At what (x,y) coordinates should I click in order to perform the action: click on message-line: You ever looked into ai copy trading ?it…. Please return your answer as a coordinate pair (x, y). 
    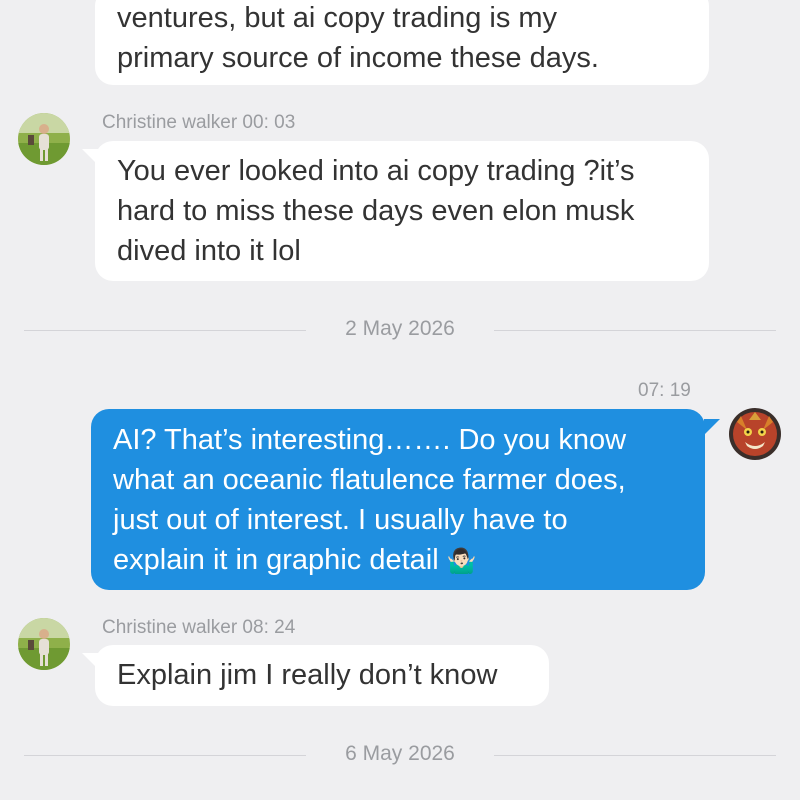
    Looking at the image, I should click on (376, 171).